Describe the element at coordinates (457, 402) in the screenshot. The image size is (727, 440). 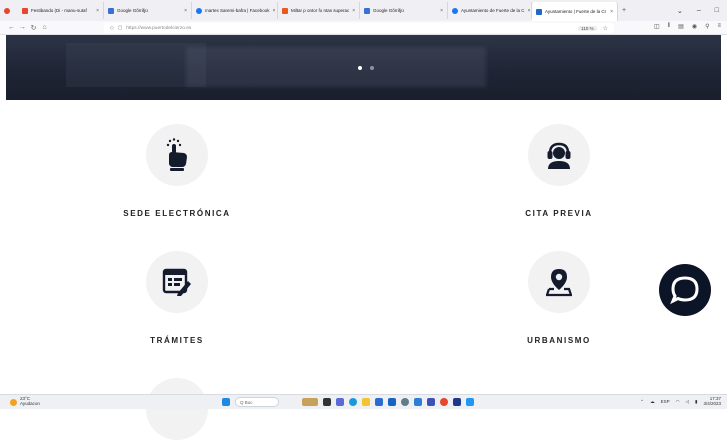
I see `shield-app-icon` at that location.